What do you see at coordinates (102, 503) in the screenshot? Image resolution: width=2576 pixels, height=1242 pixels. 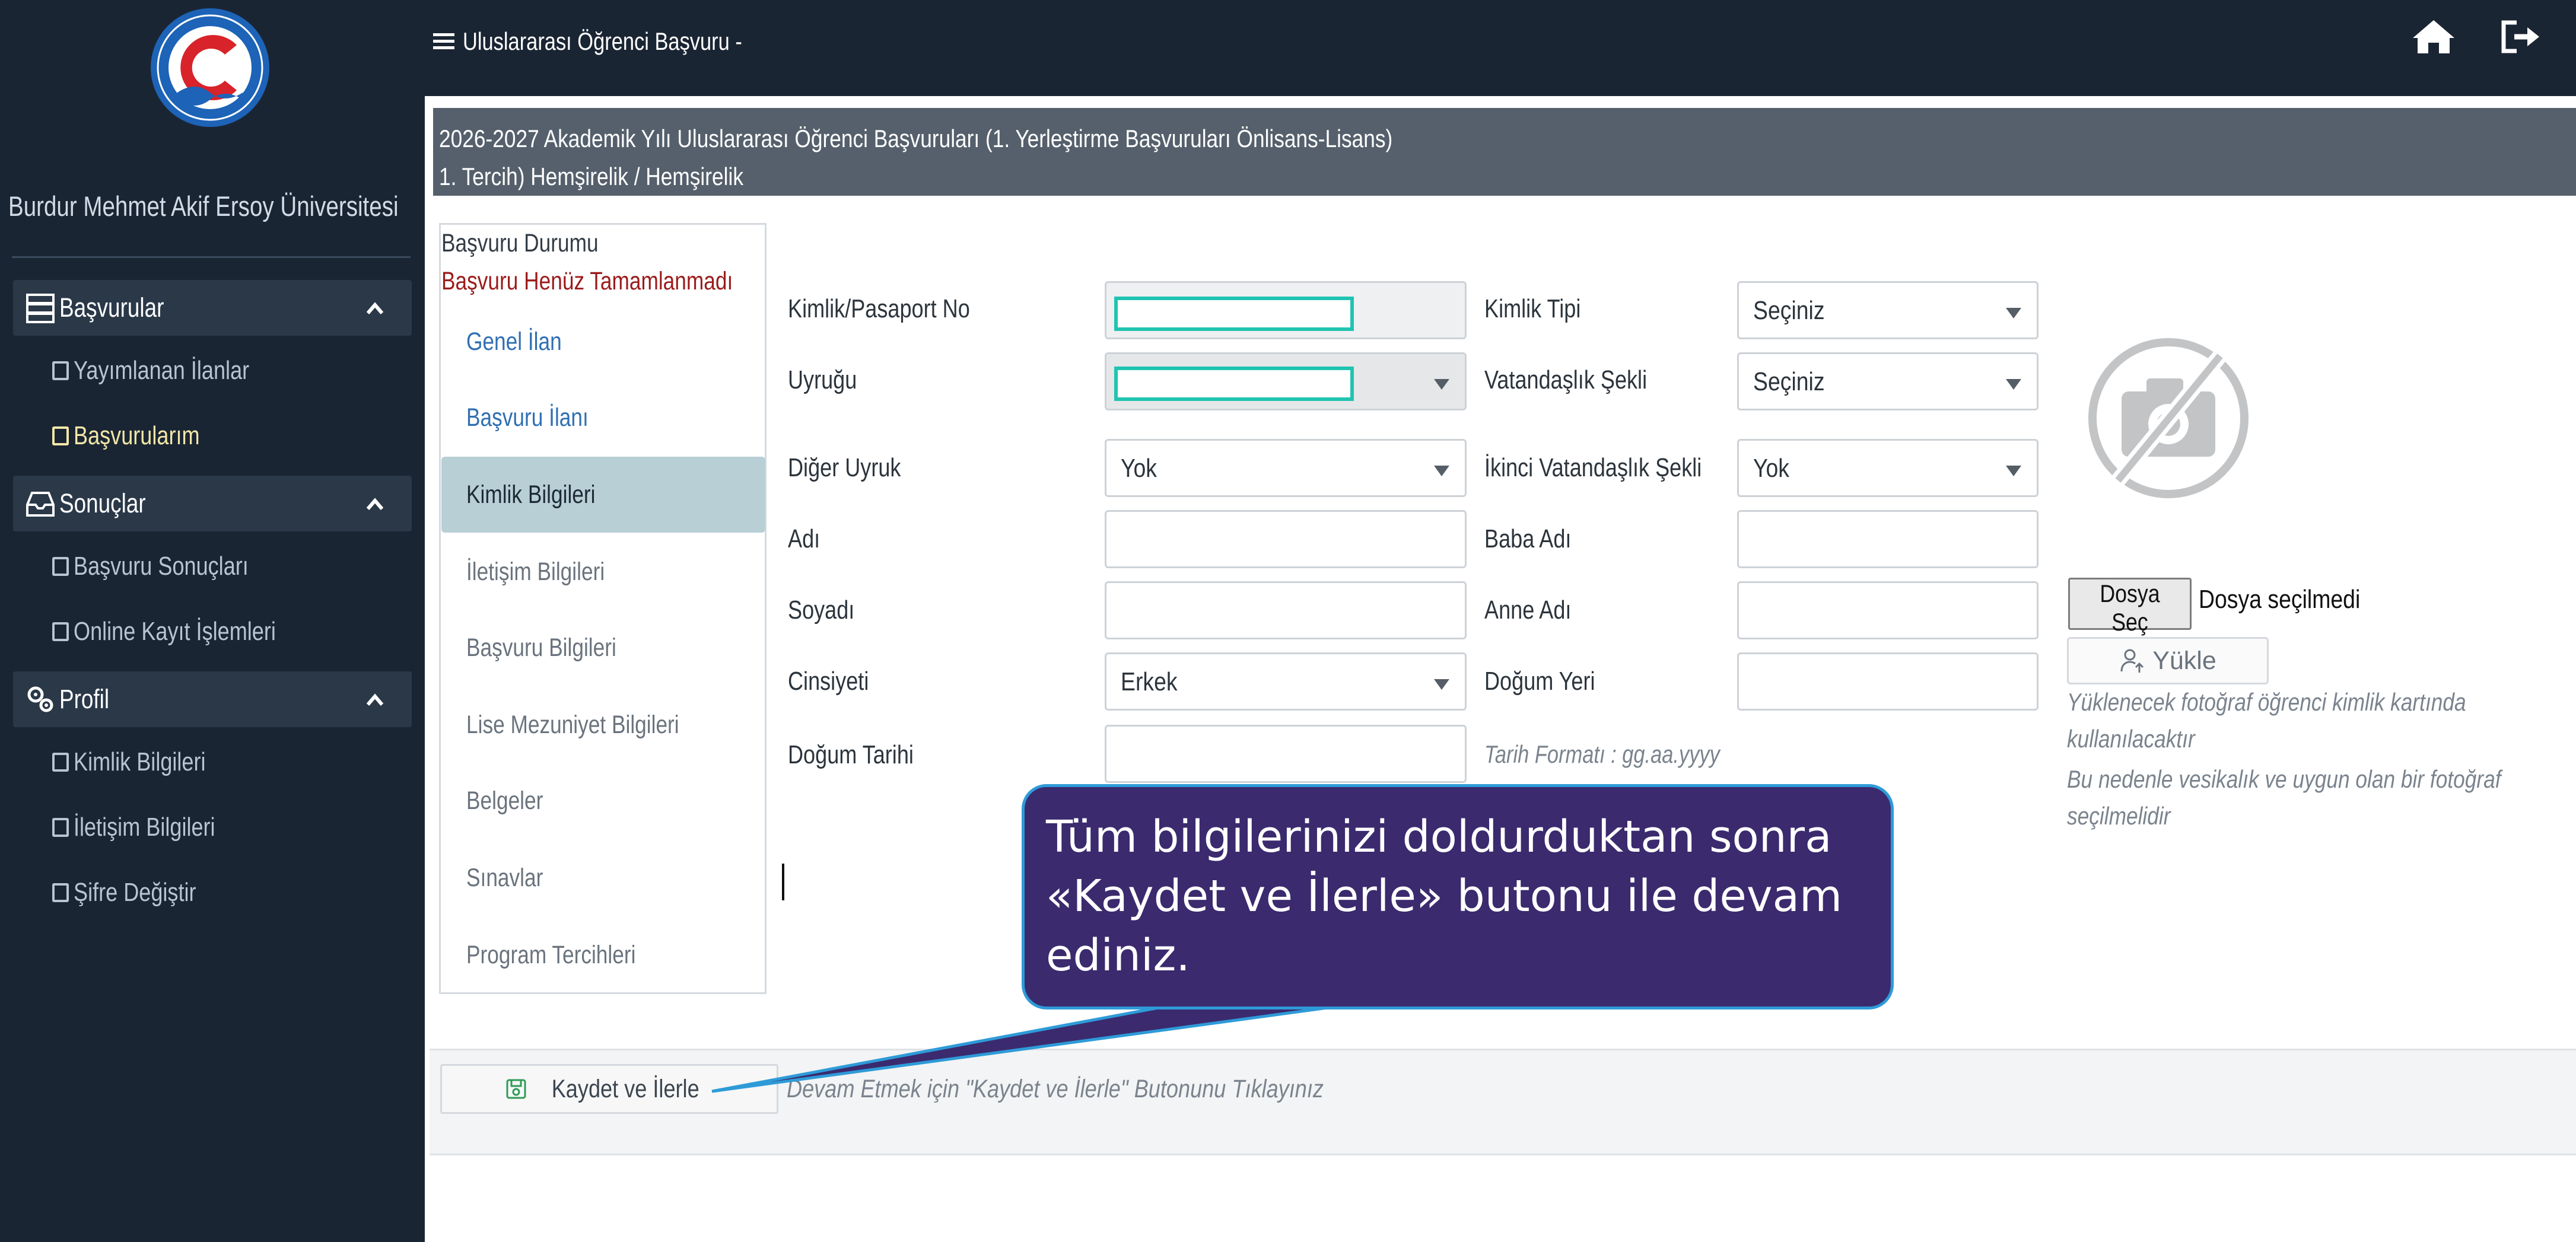 I see `menu-group-label: Sonuçlar` at bounding box center [102, 503].